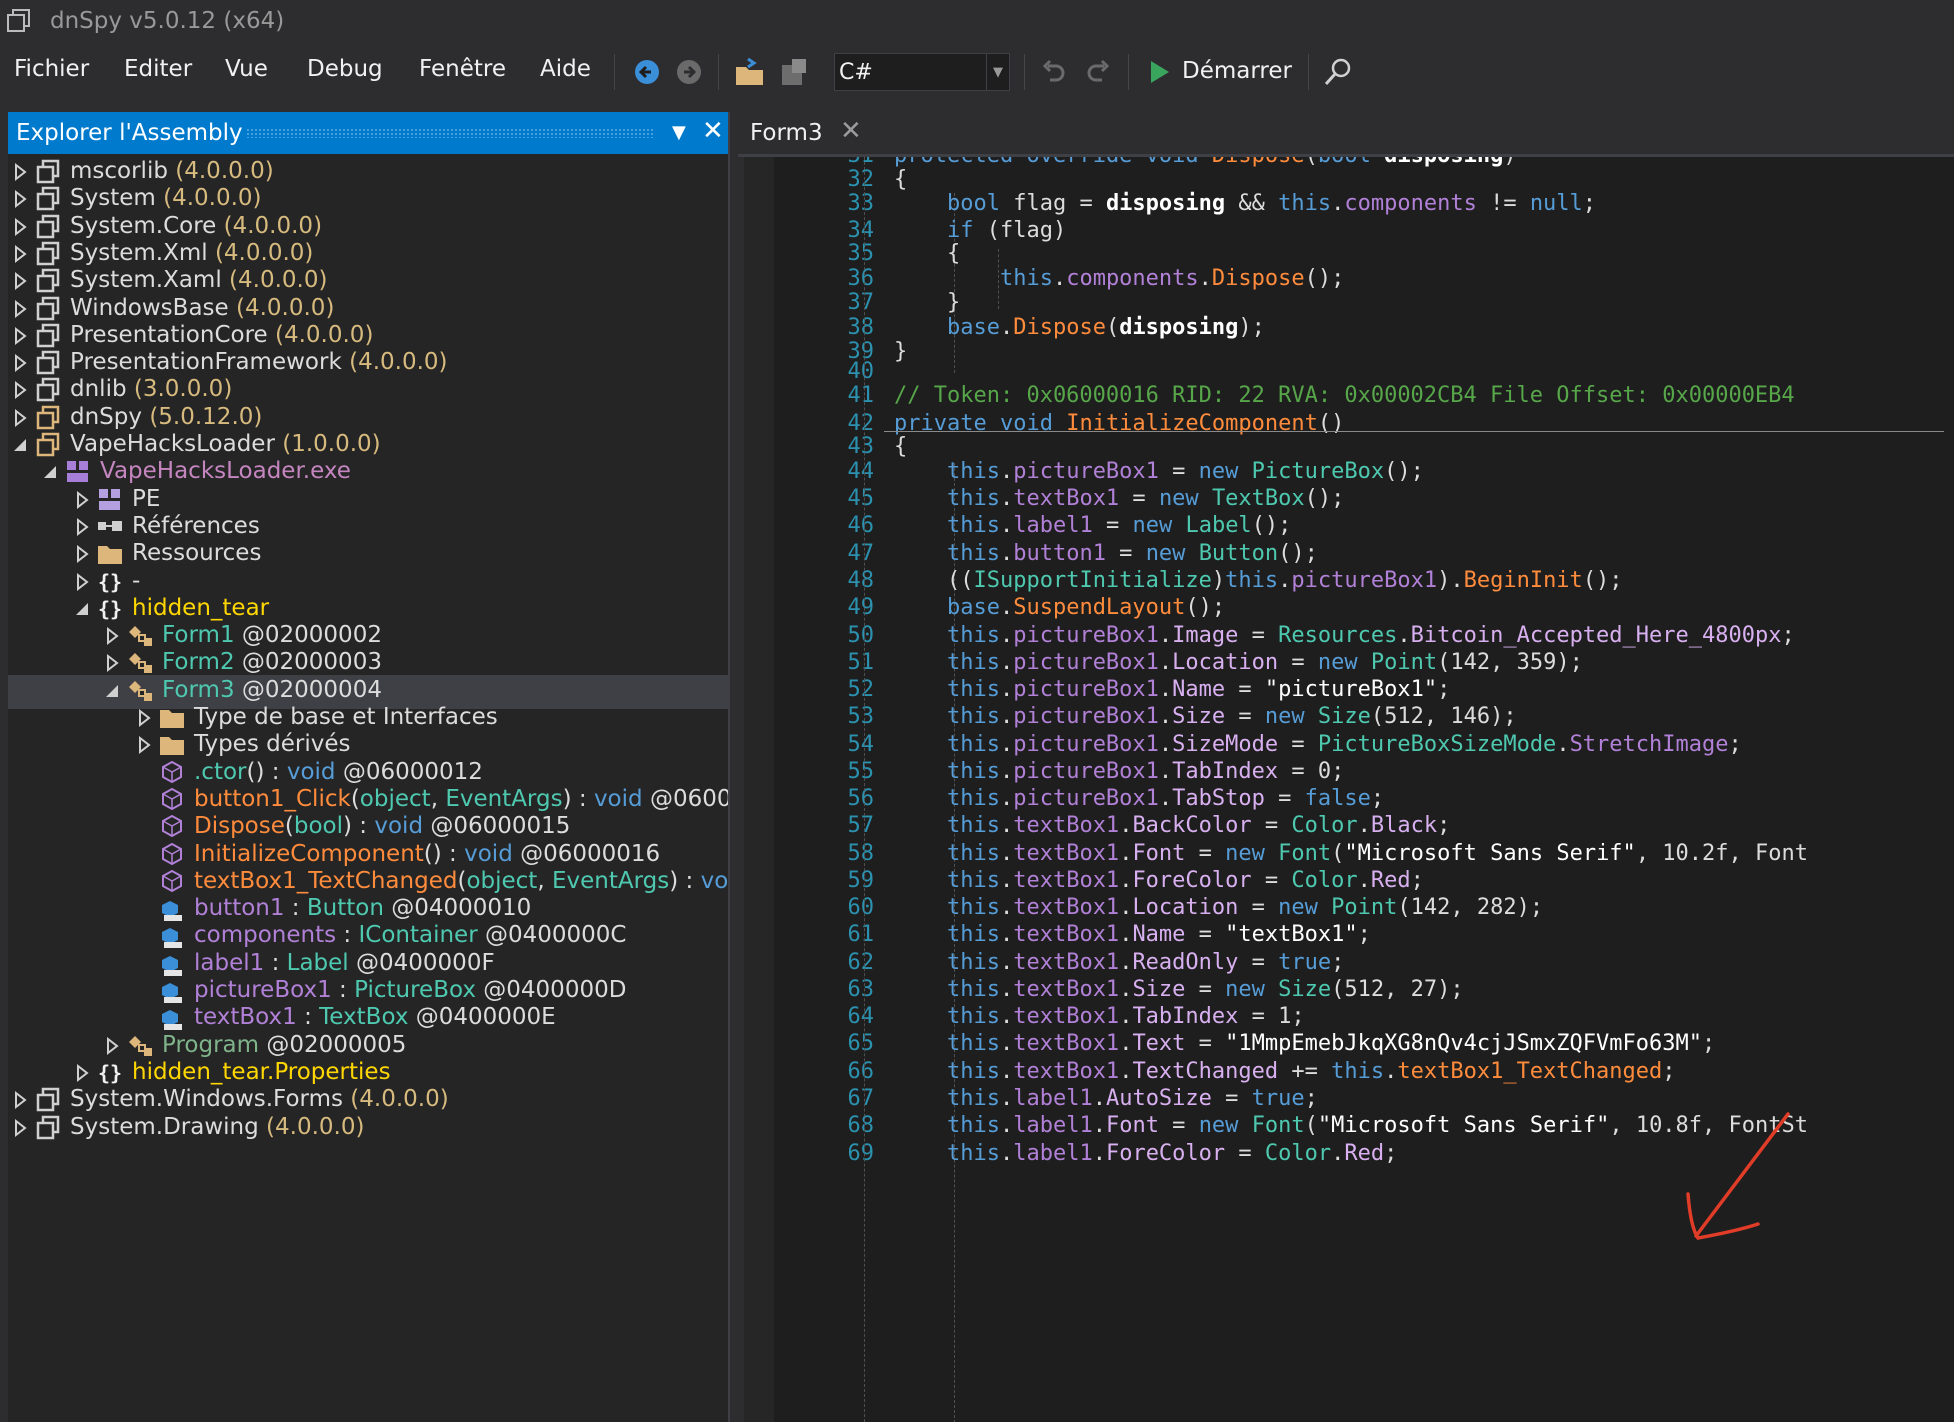  What do you see at coordinates (922, 72) in the screenshot?
I see `language-select: C# ▼` at bounding box center [922, 72].